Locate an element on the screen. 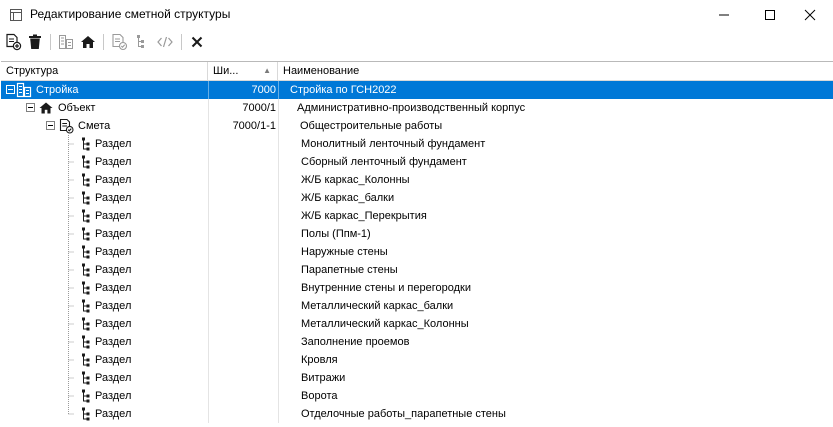 This screenshot has height=427, width=833. cell-code: 7000 is located at coordinates (263, 90).